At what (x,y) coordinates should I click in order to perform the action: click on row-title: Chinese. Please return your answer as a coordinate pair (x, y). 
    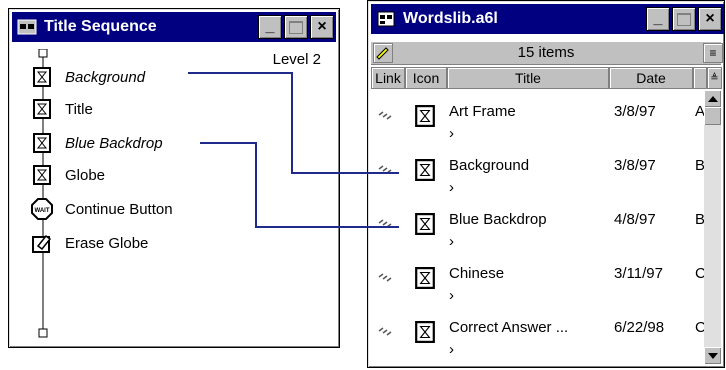
    Looking at the image, I should click on (477, 273).